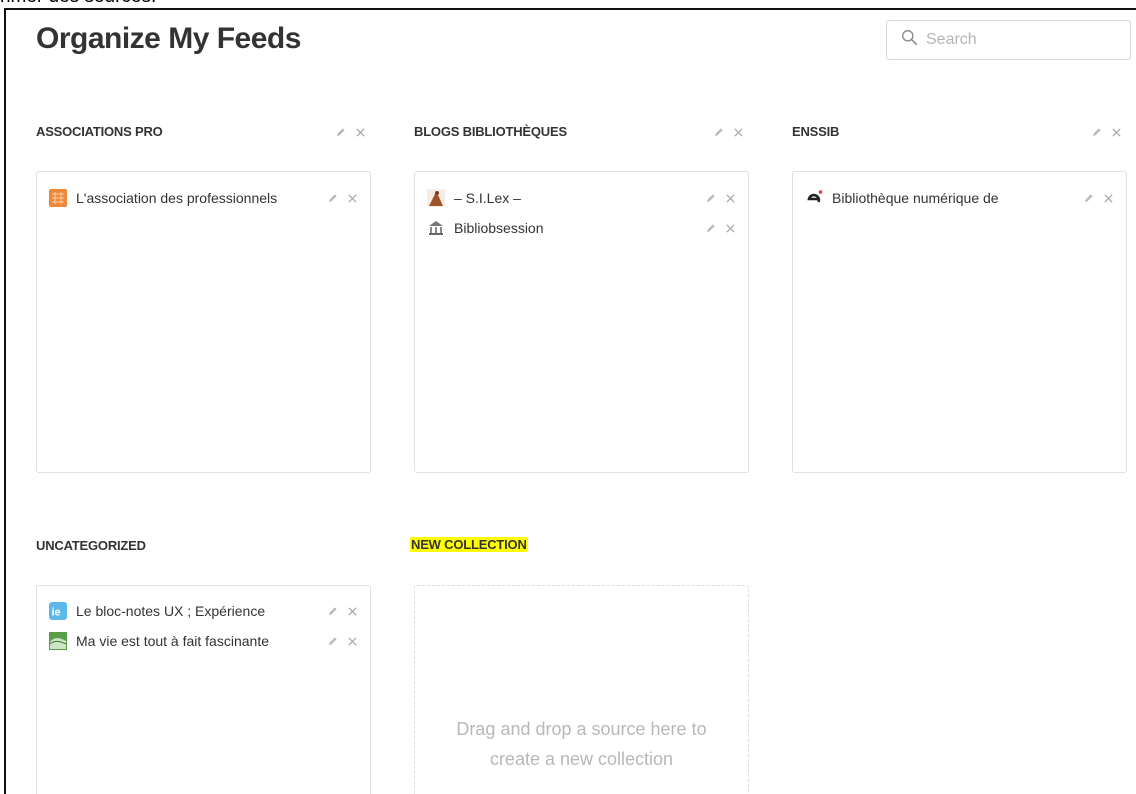 This screenshot has height=794, width=1136. Describe the element at coordinates (581, 729) in the screenshot. I see `dropzone-hint-line1: Drag and drop a source here to` at that location.